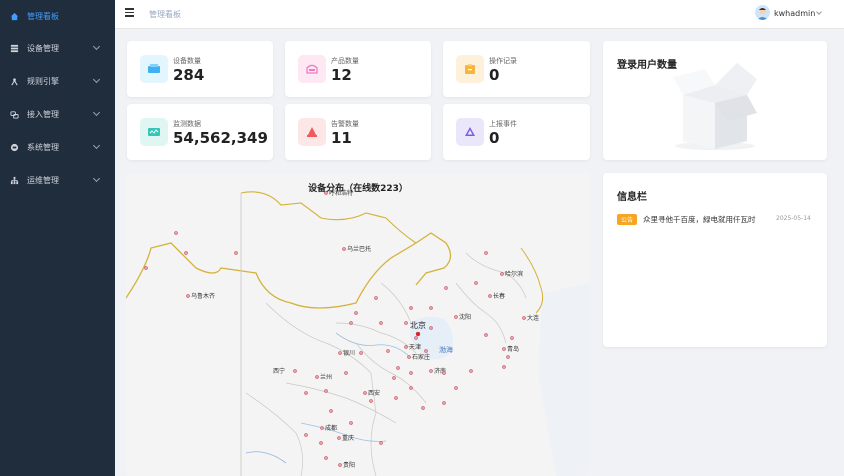 The height and width of the screenshot is (476, 844). I want to click on stat-card-events: 上报事件 0, so click(516, 132).